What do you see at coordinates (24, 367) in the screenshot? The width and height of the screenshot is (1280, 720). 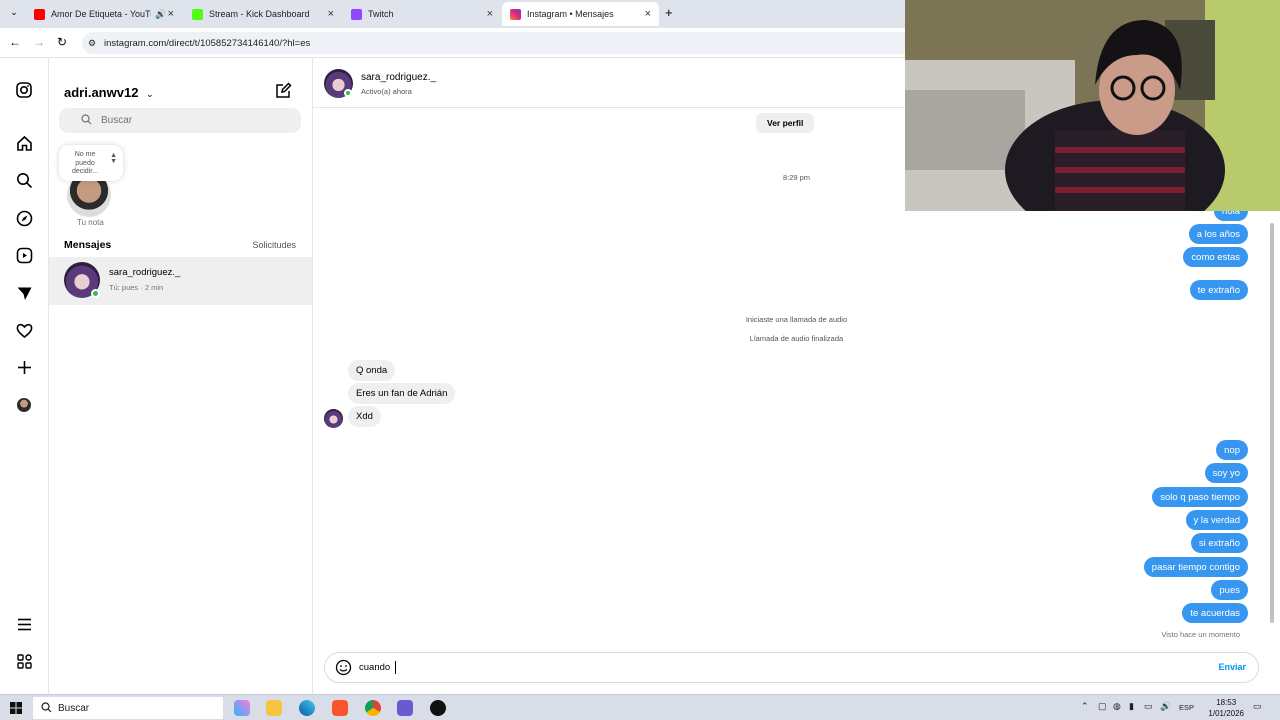 I see `create-plus-icon` at bounding box center [24, 367].